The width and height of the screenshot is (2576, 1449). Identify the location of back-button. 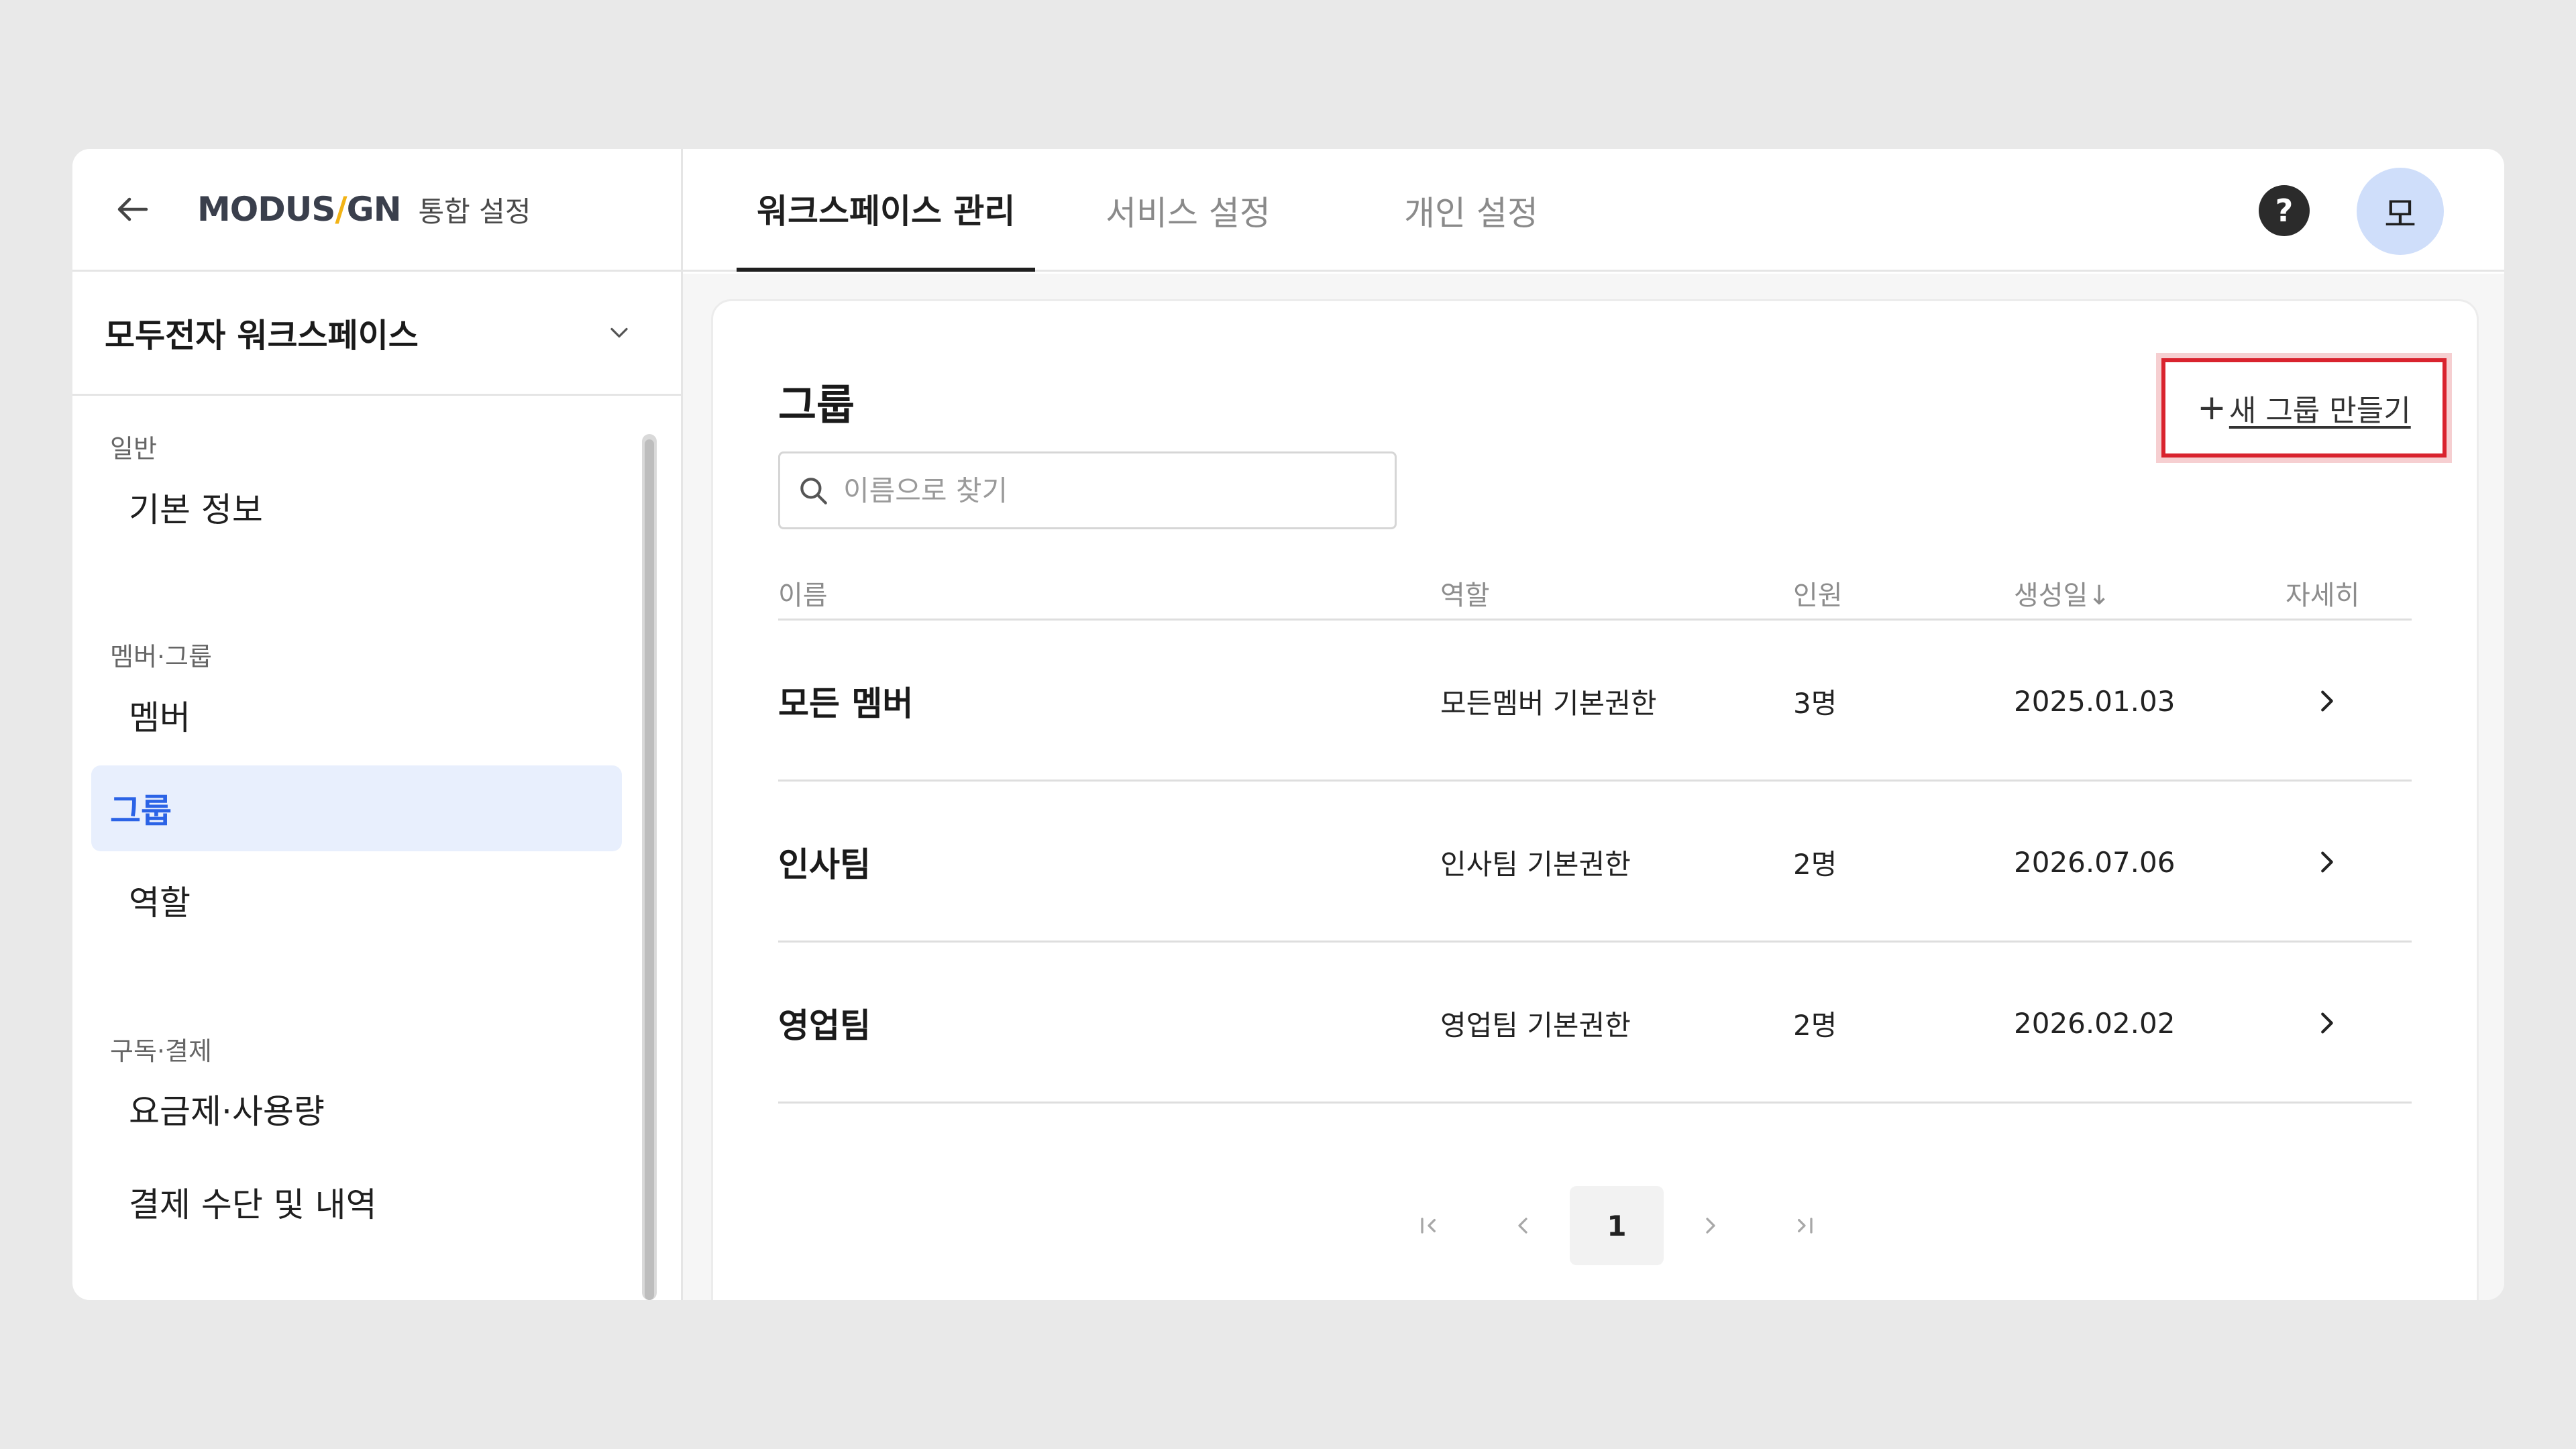
(133, 209).